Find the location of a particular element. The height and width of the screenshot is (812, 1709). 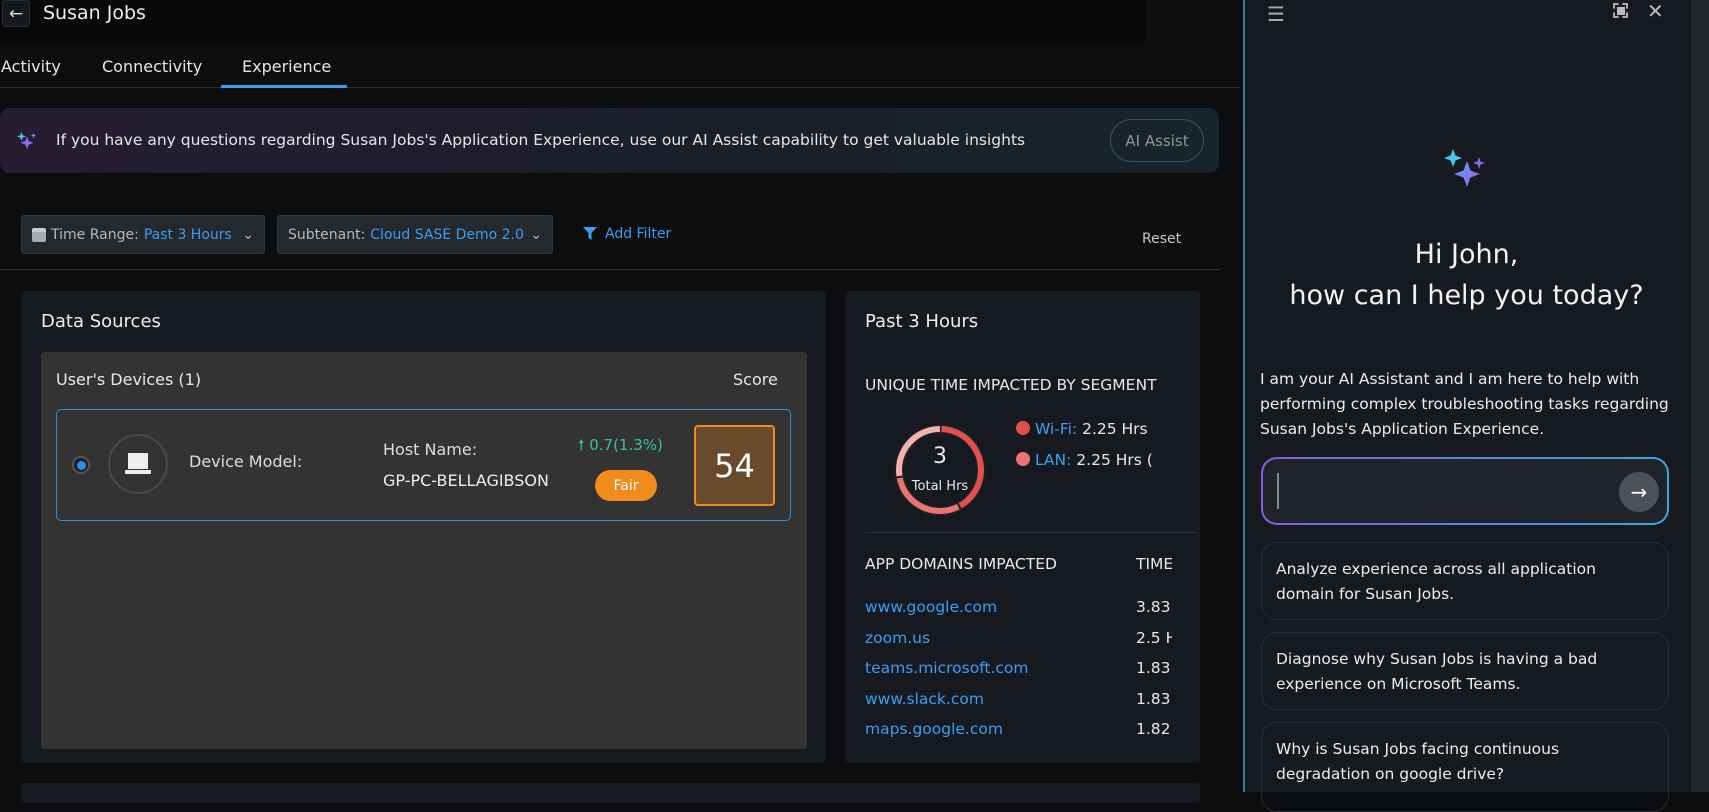

ai-assist-button: AI Assist is located at coordinates (1157, 140).